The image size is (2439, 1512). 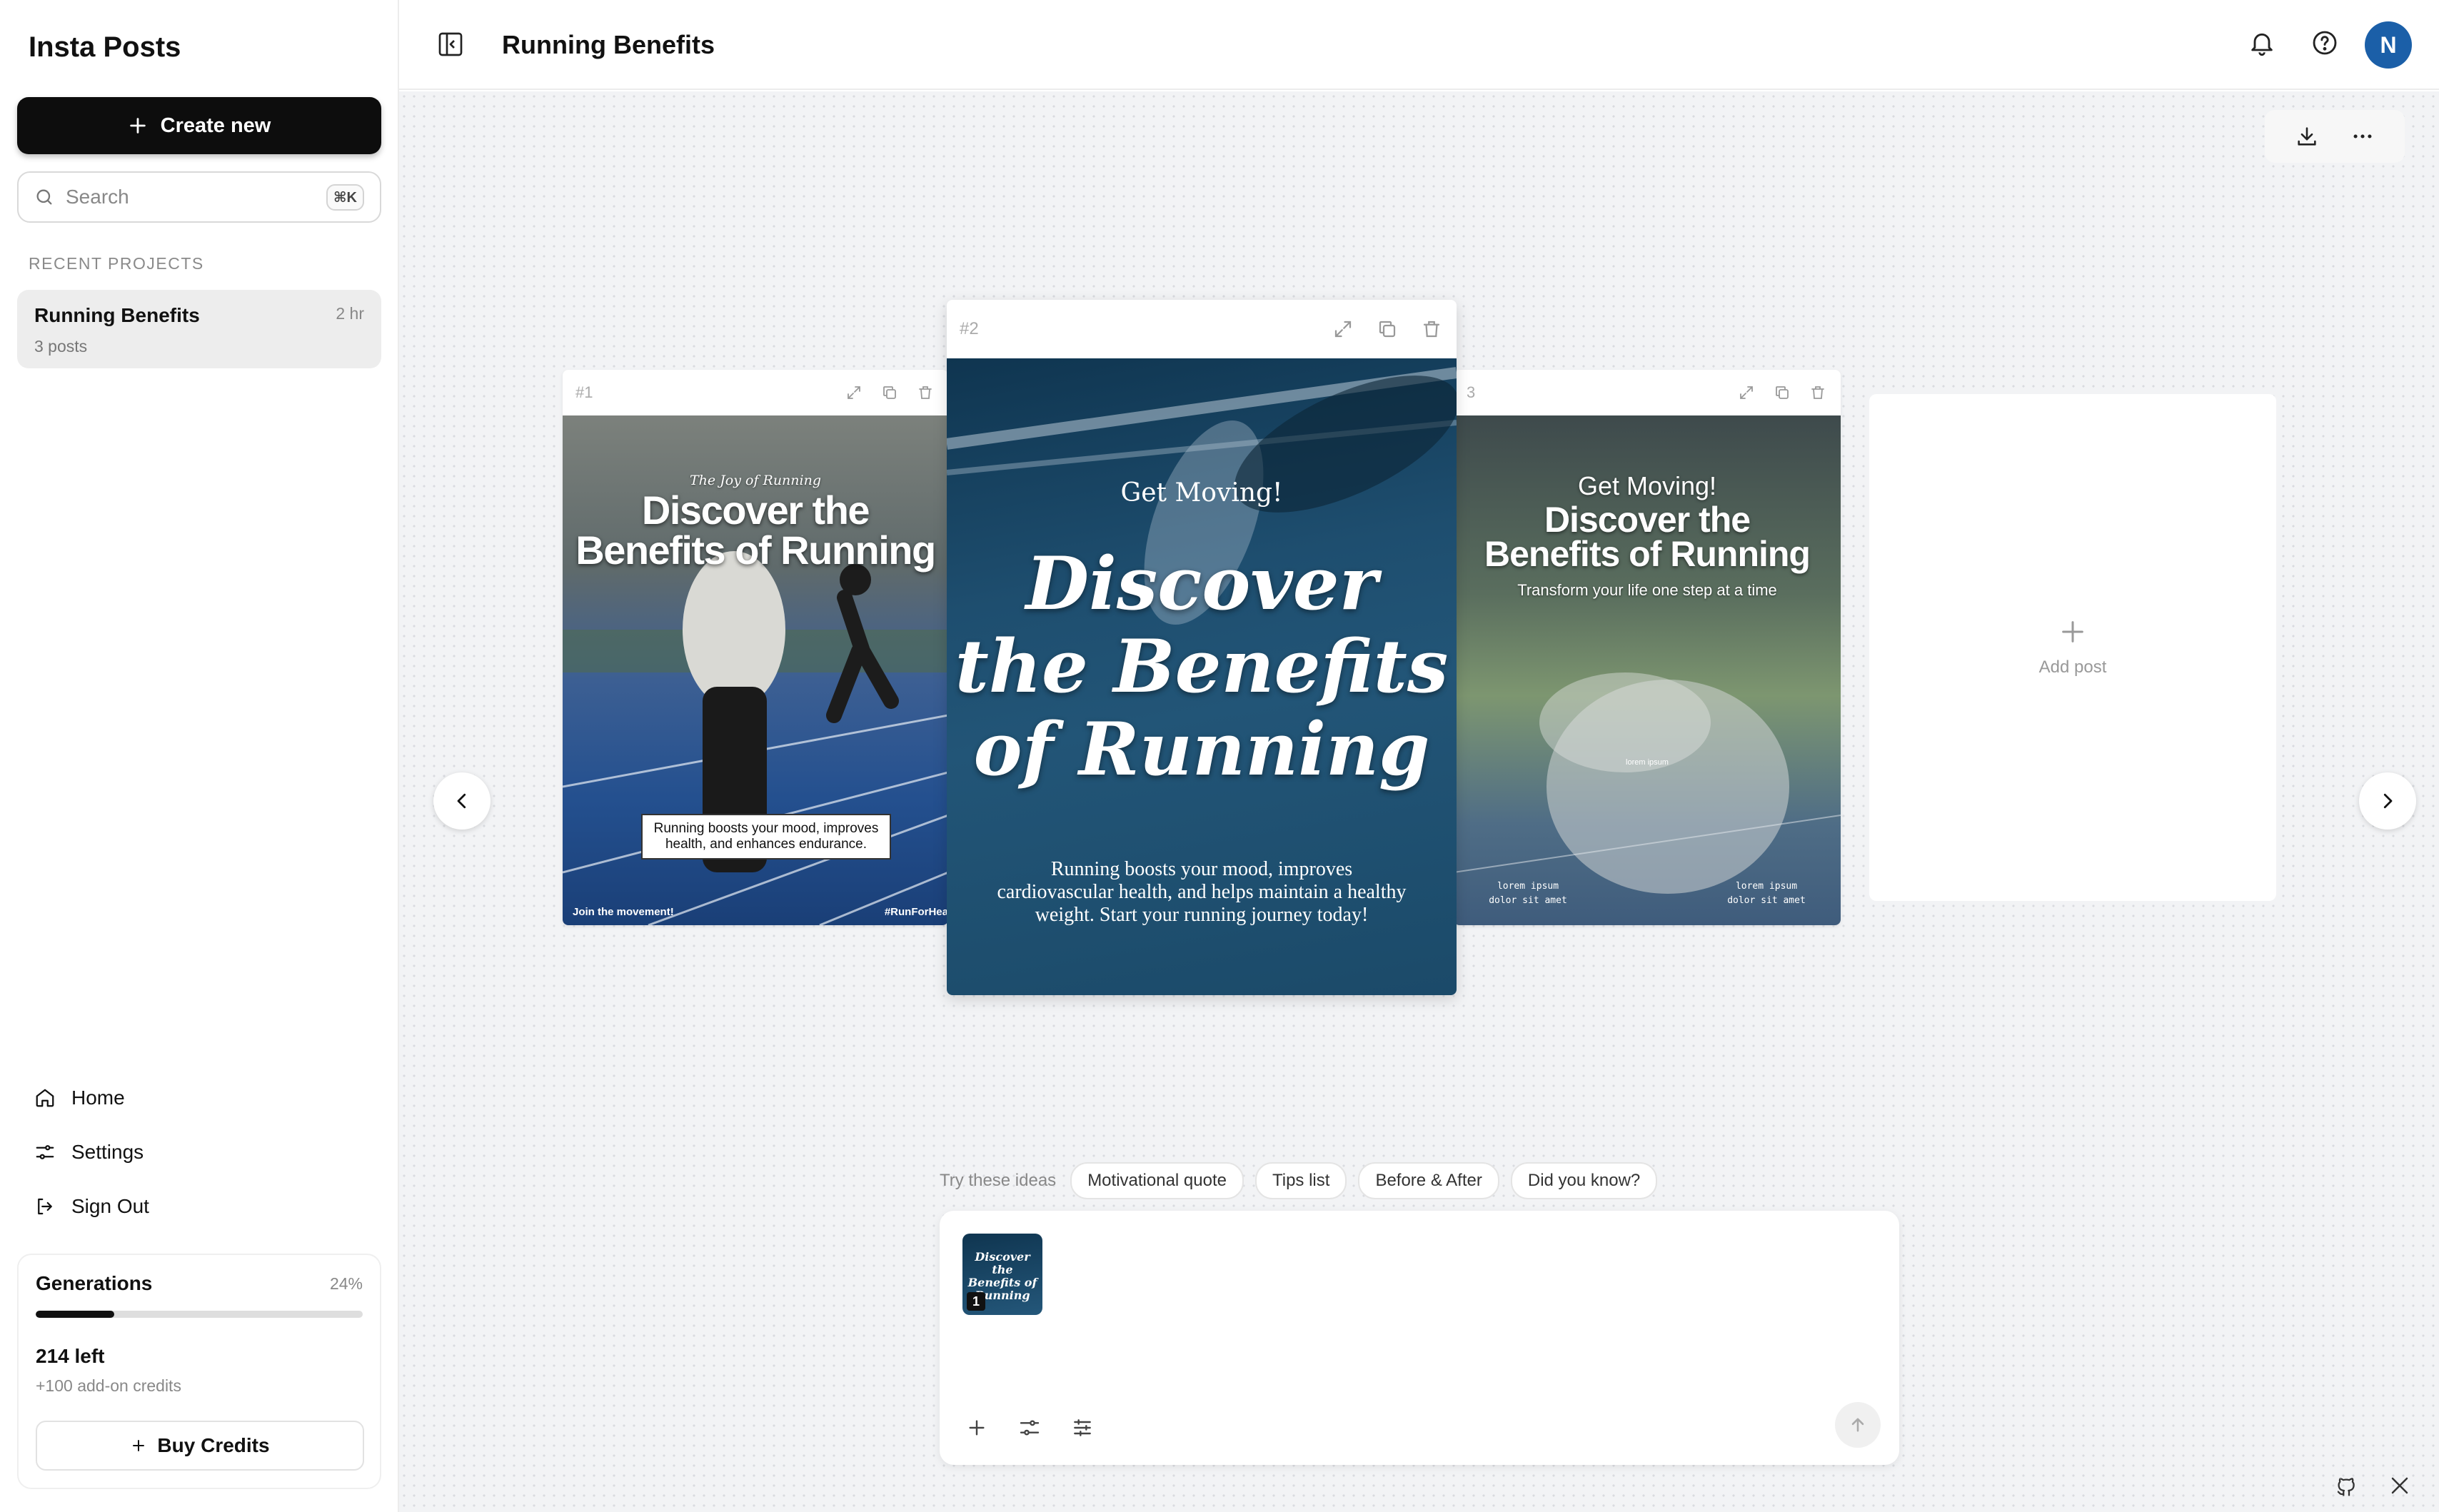 I want to click on send-button, so click(x=1858, y=1425).